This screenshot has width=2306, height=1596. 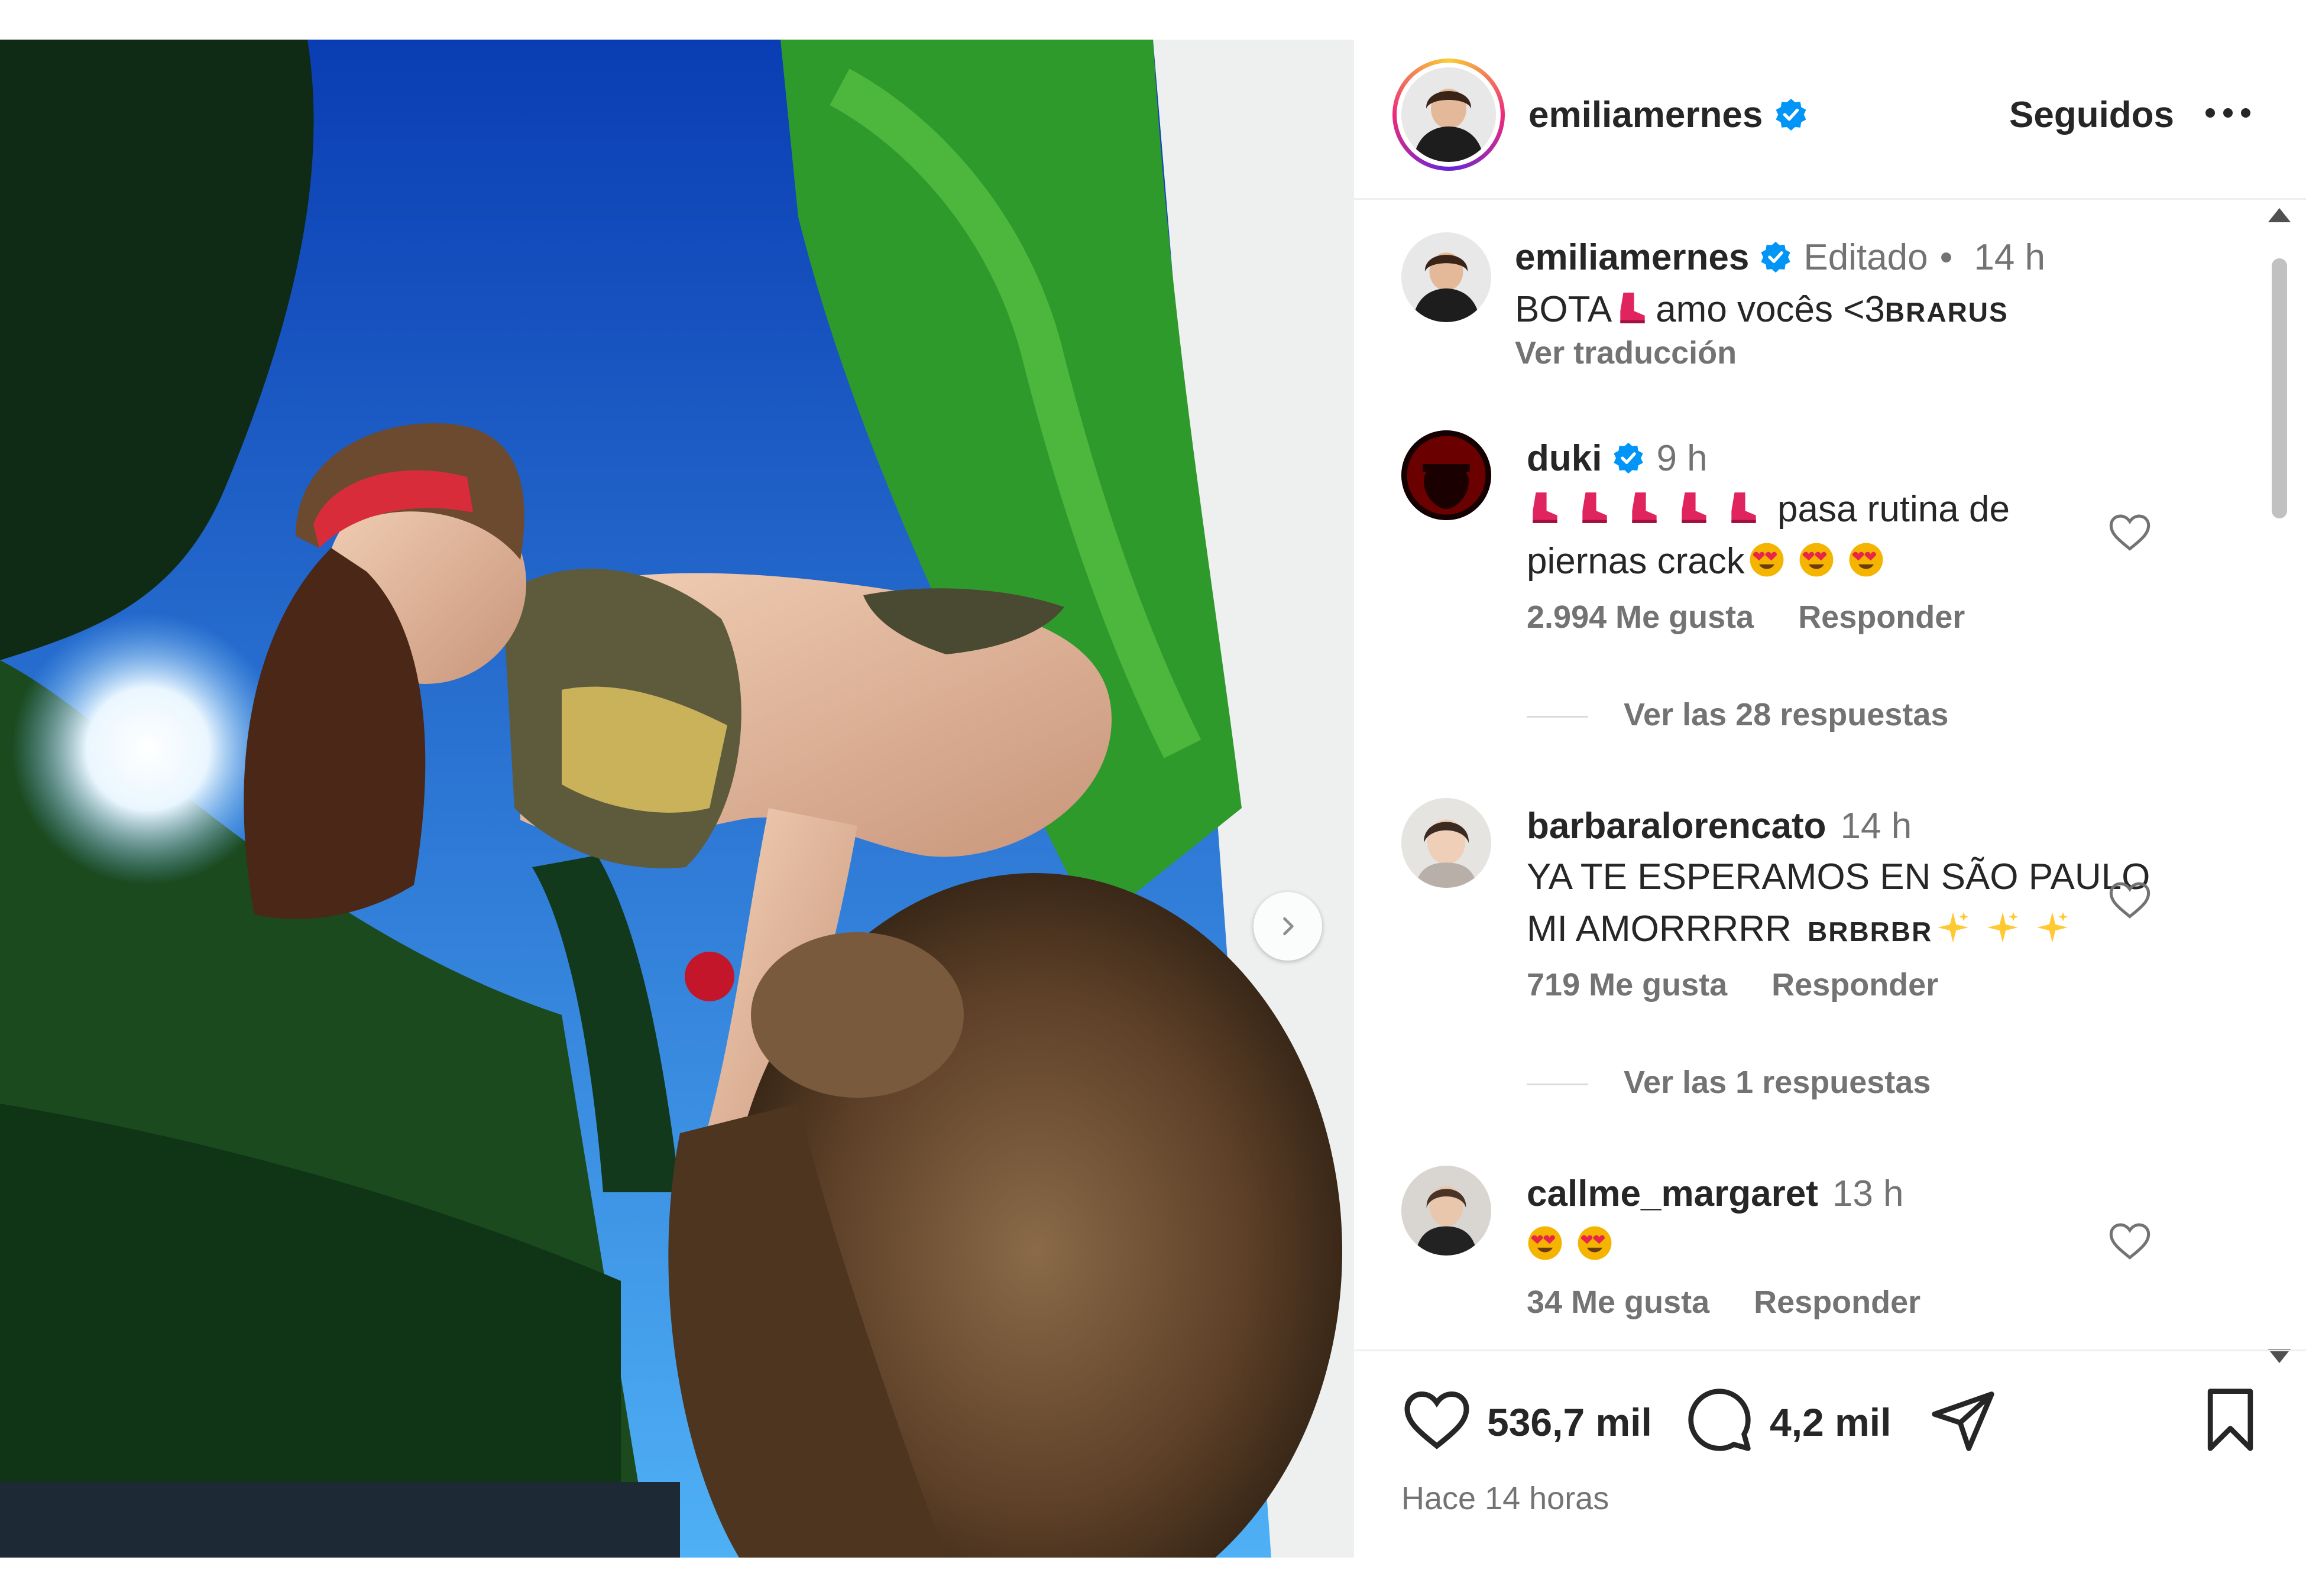 I want to click on comment-header: duki 9 h, so click(x=1617, y=458).